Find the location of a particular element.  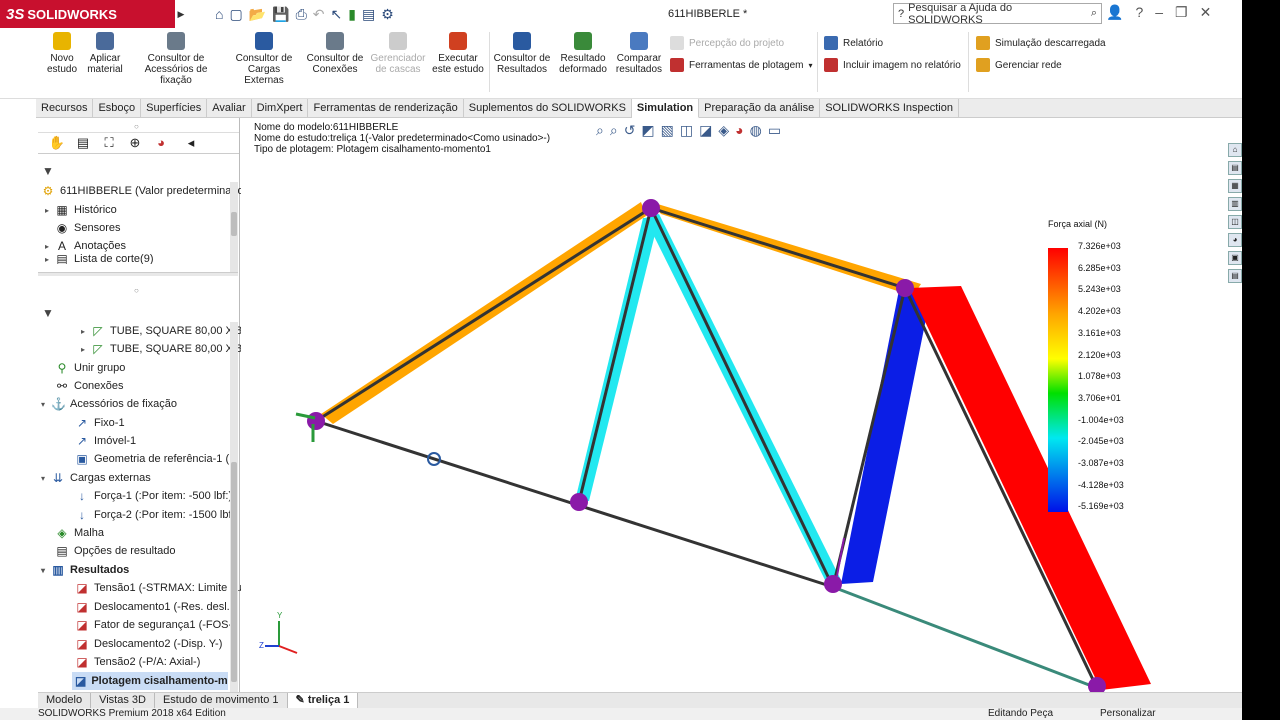

taskpane-library-icon: ▦ is located at coordinates (1235, 186).